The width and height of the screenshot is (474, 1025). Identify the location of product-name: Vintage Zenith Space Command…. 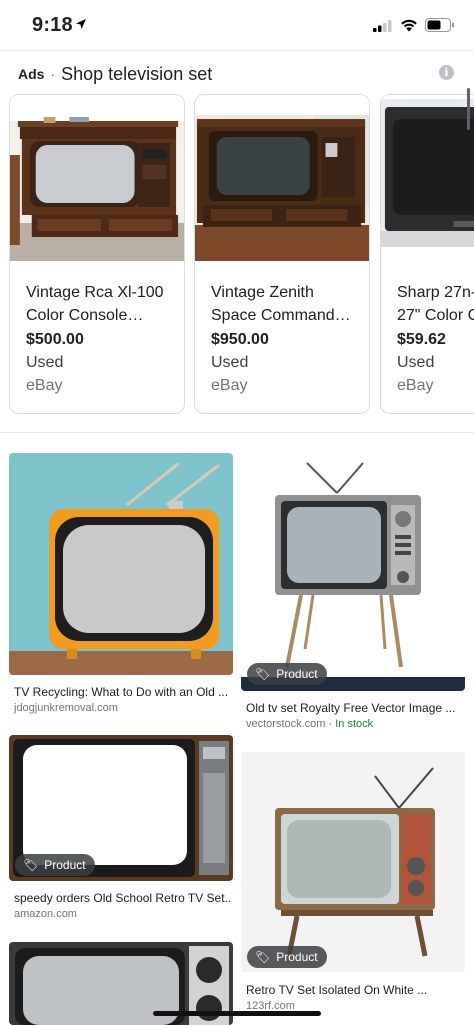
(281, 304).